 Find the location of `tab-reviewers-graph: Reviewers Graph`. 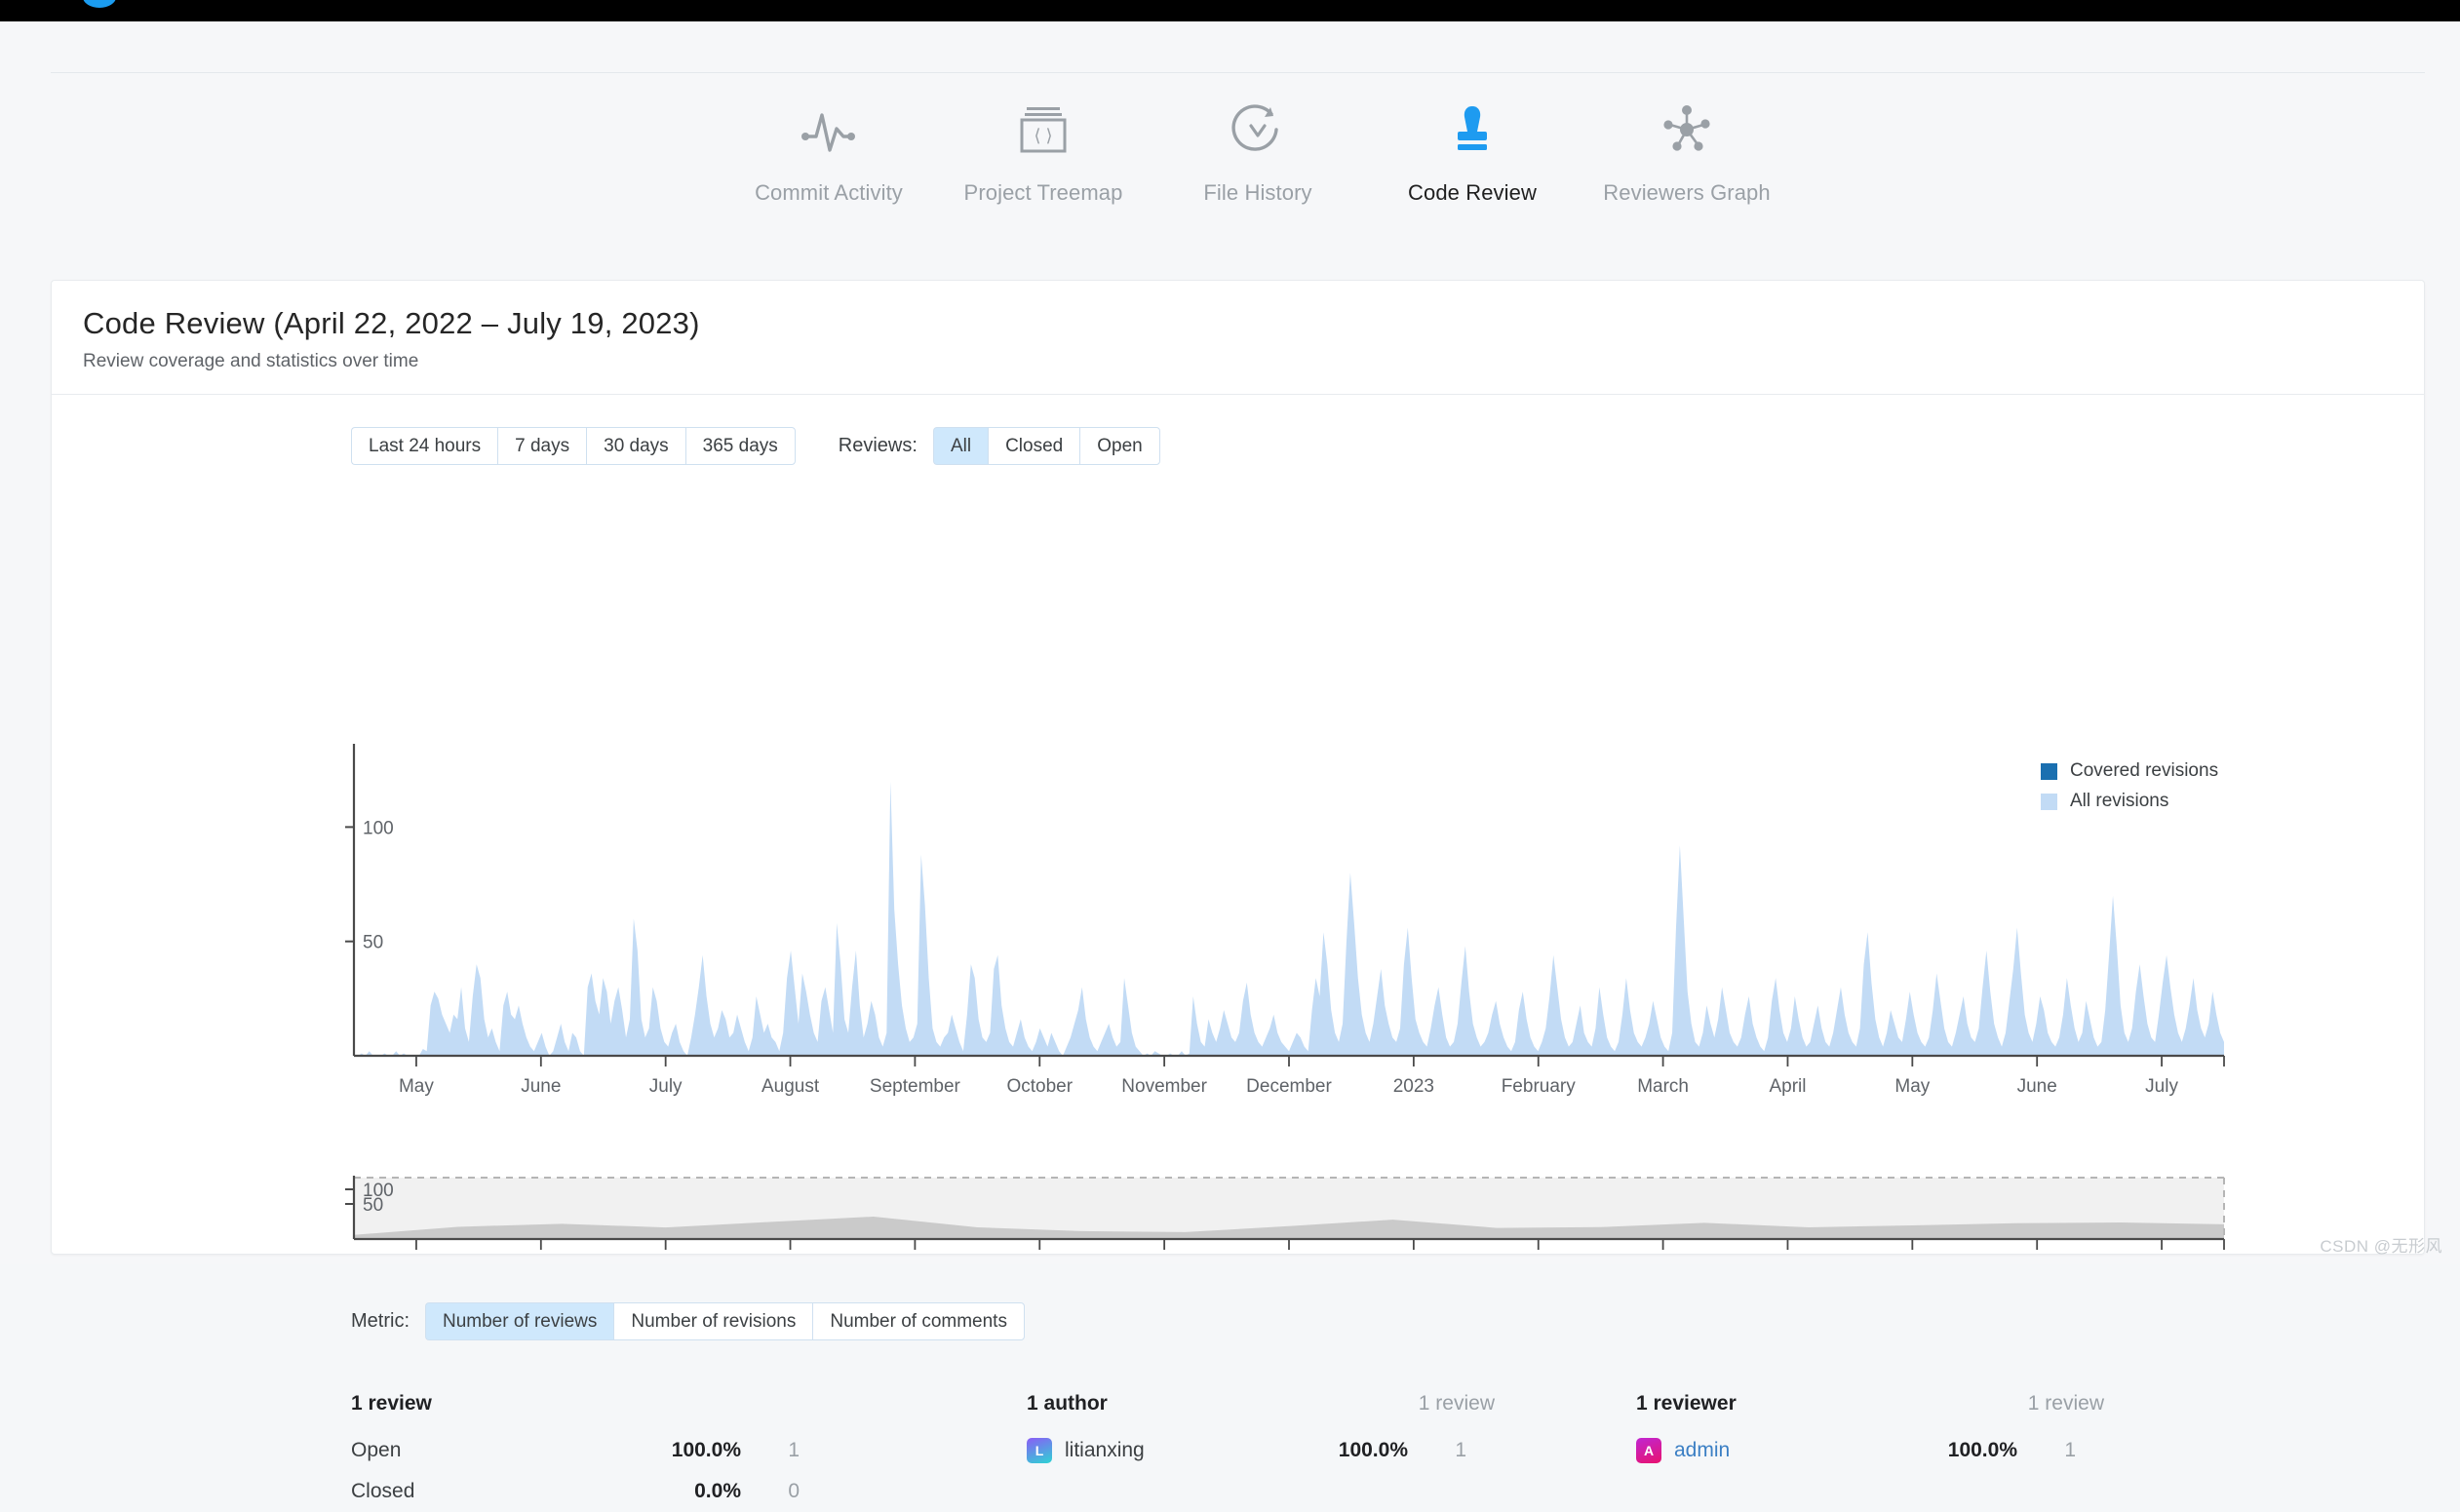

tab-reviewers-graph: Reviewers Graph is located at coordinates (1687, 150).